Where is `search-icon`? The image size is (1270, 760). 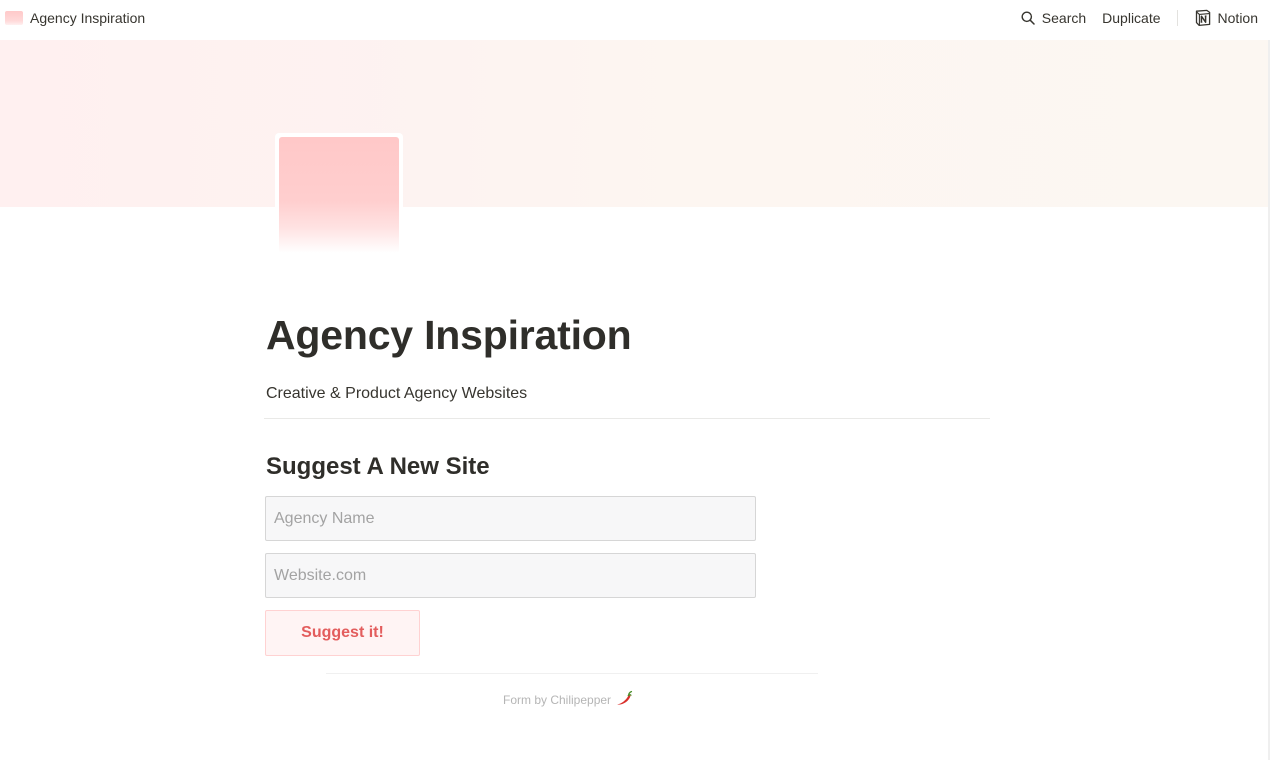 search-icon is located at coordinates (1028, 18).